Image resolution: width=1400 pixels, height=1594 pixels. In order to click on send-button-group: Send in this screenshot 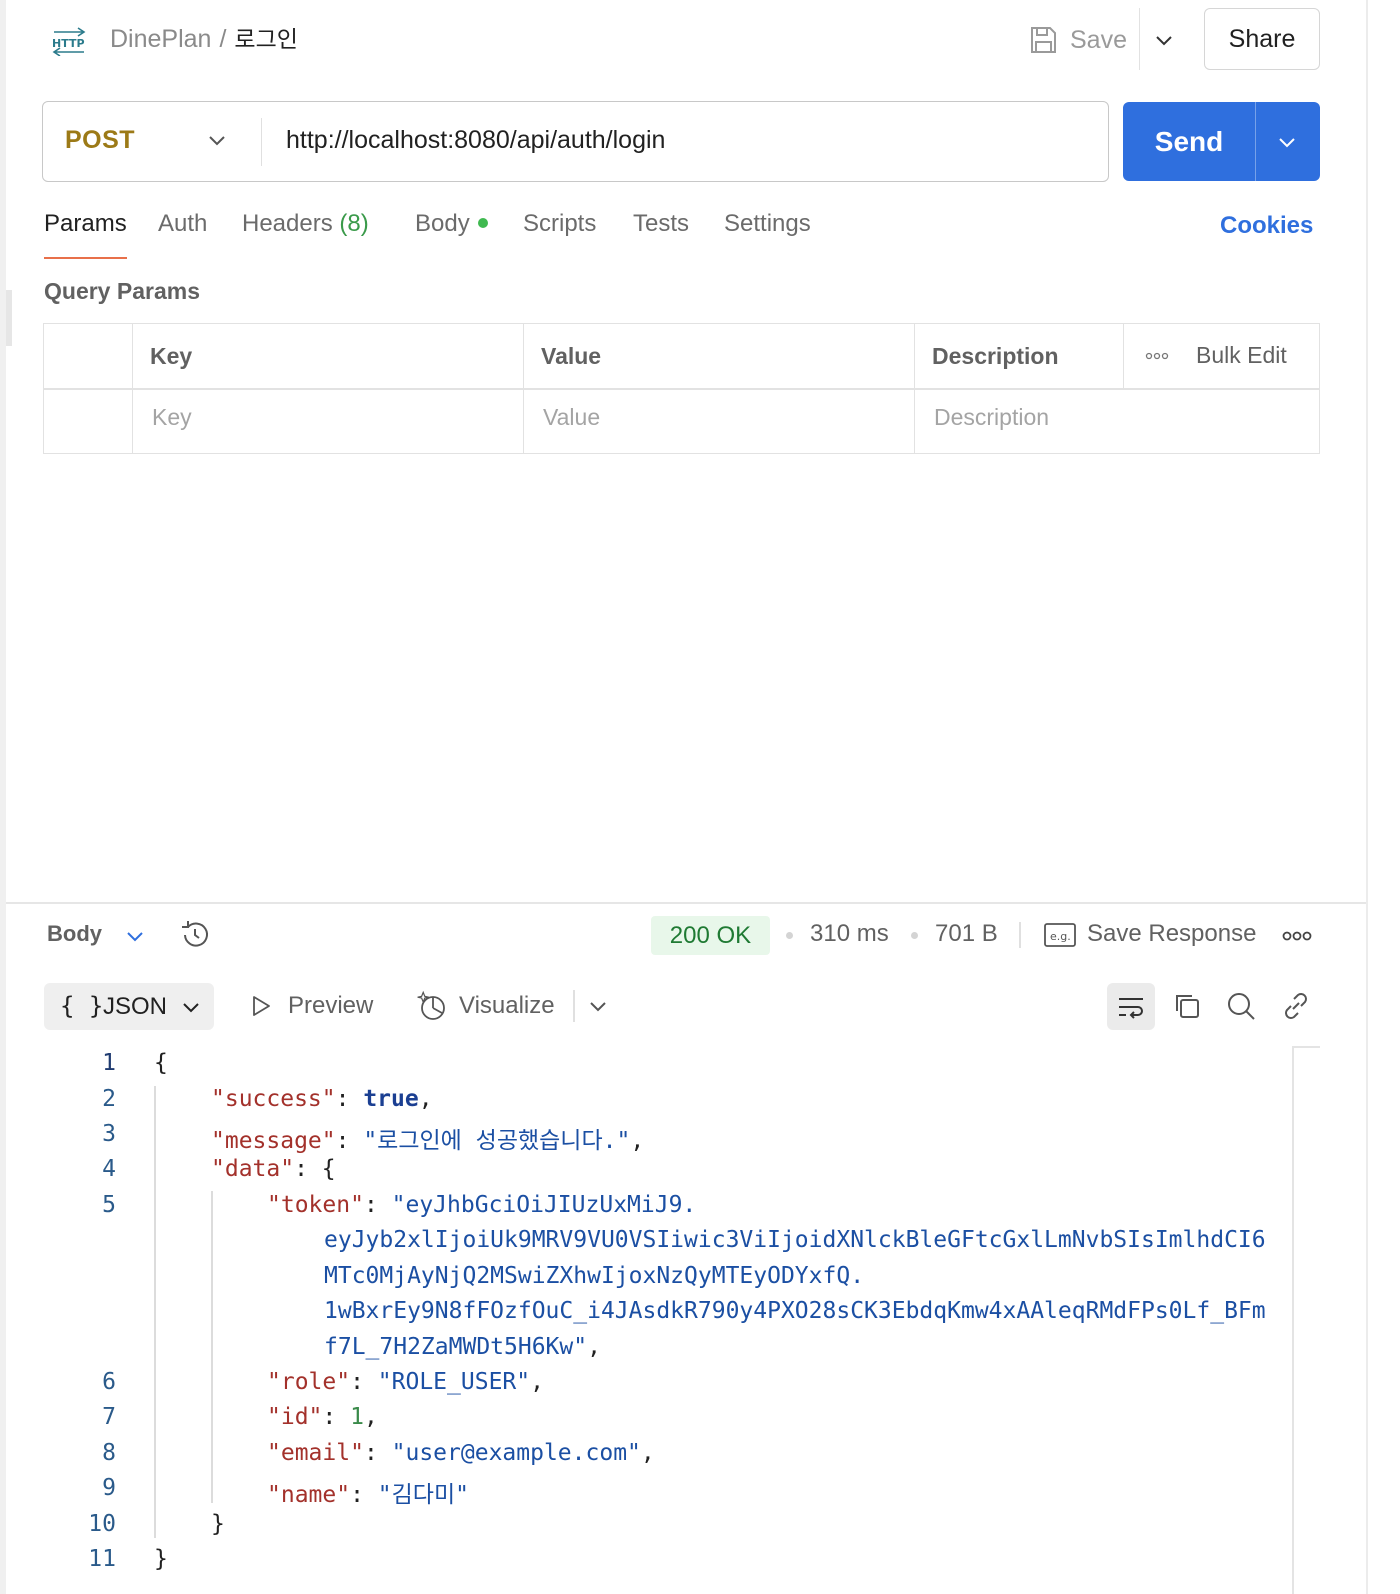, I will do `click(1221, 141)`.